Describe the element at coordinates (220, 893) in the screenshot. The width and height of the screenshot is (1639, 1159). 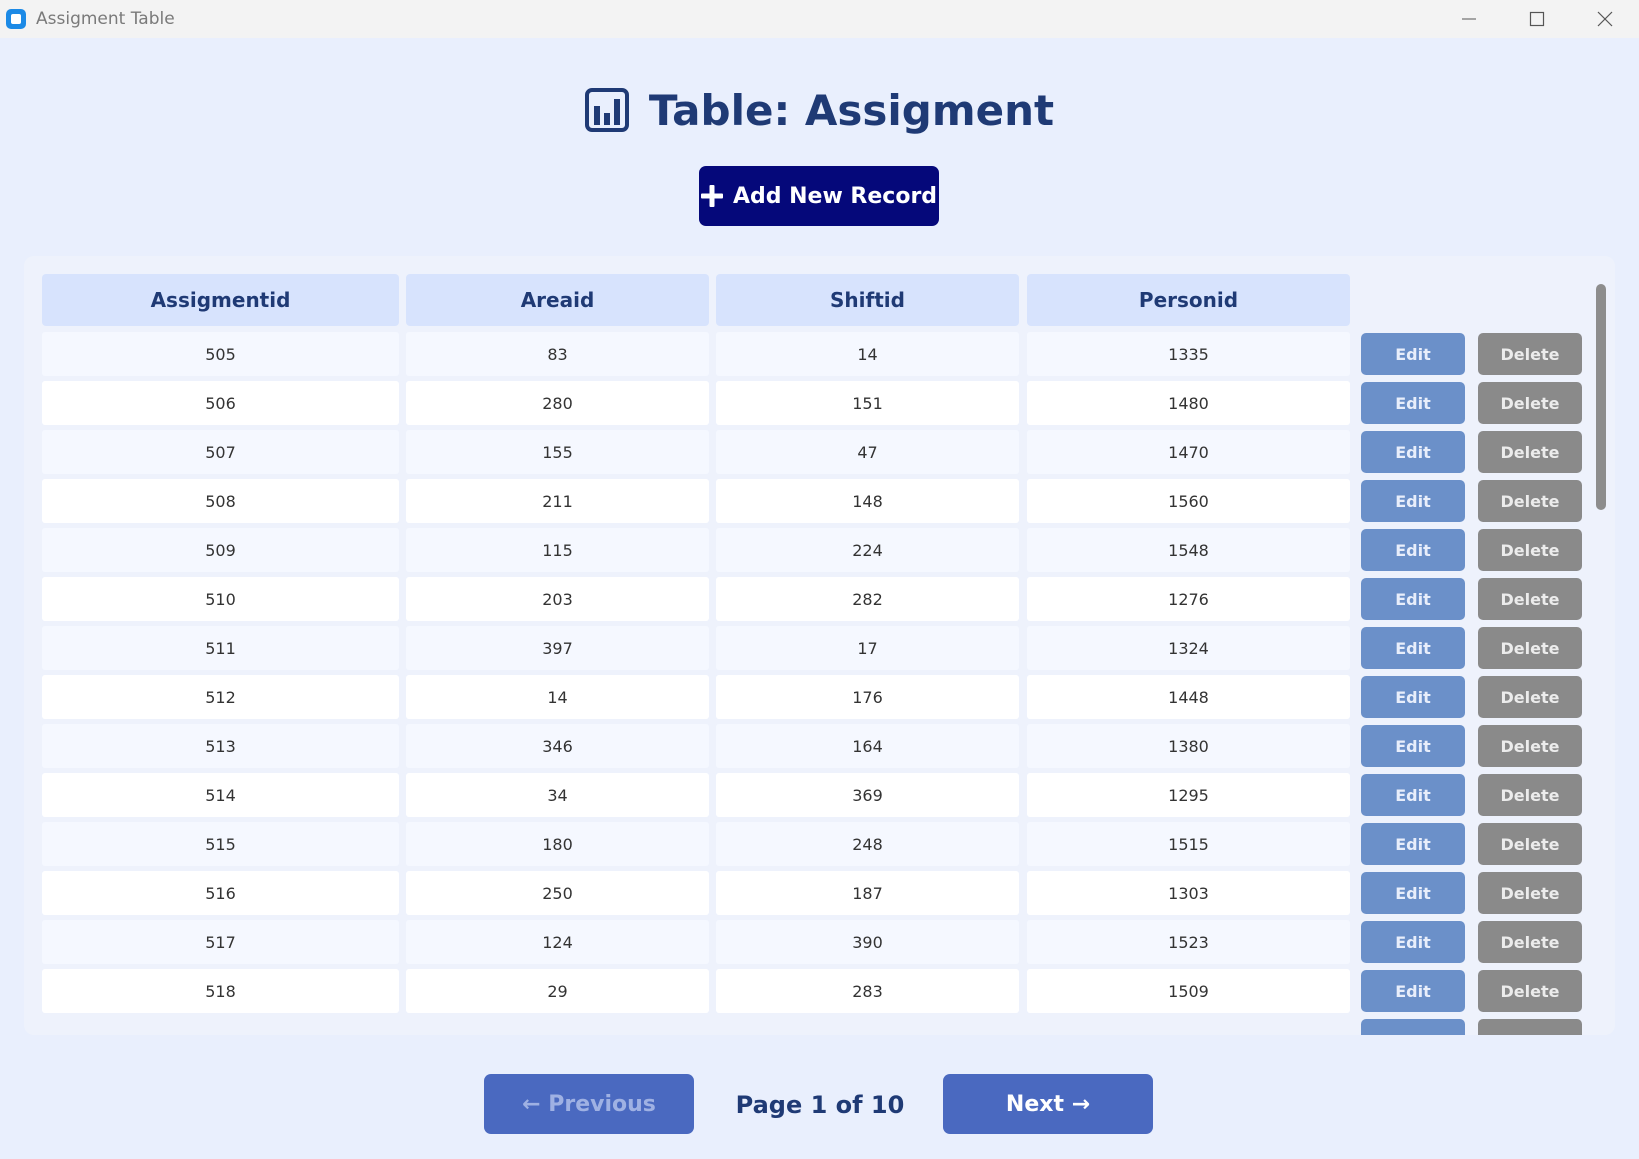
I see `cell-assigmentid: 516` at that location.